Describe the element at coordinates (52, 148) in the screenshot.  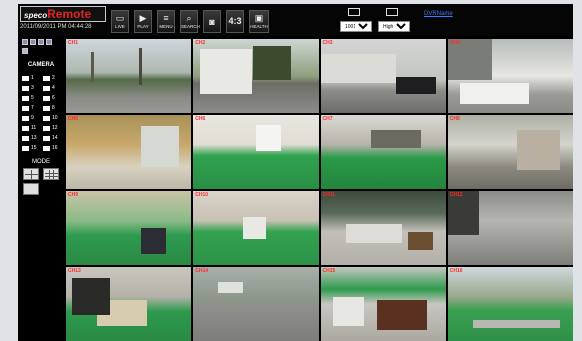
I see `camera-select-16: 16` at that location.